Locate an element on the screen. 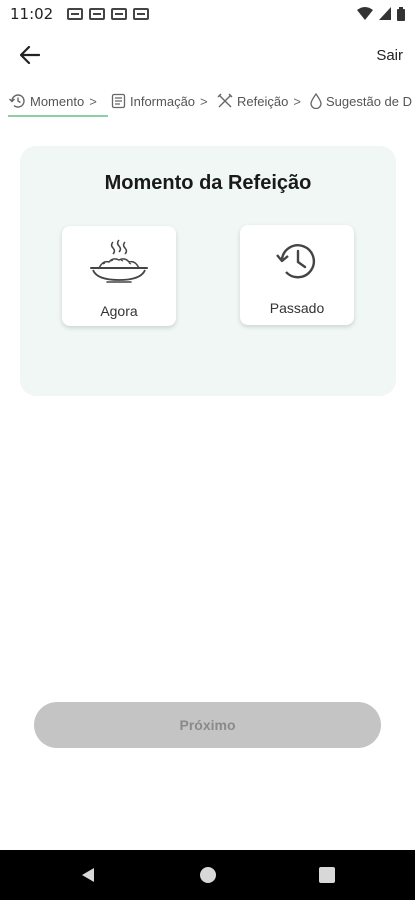  back-button is located at coordinates (30, 55).